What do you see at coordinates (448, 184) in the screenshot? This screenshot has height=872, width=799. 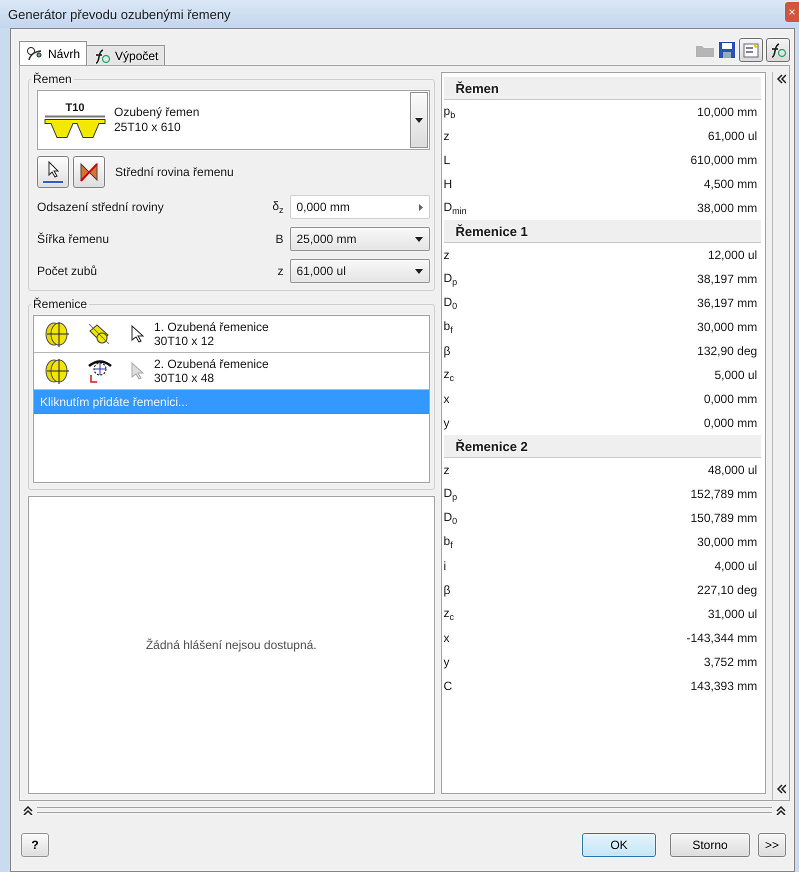 I see `parameter-symbol: H` at bounding box center [448, 184].